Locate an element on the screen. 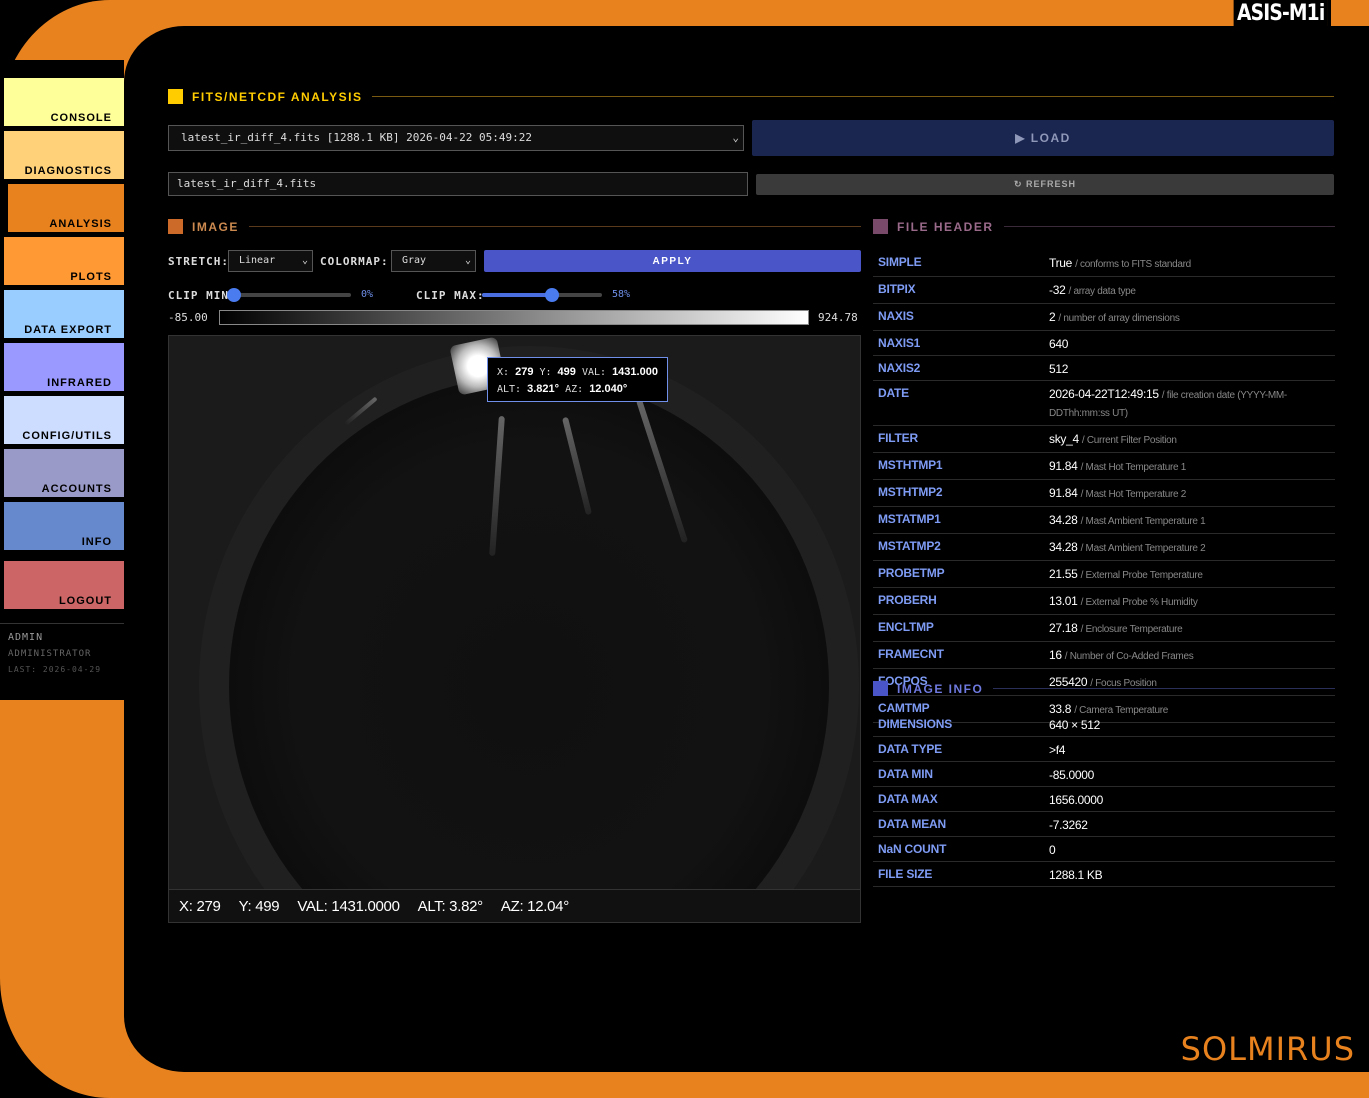 This screenshot has width=1369, height=1098. row-key: NAXIS1 is located at coordinates (899, 343).